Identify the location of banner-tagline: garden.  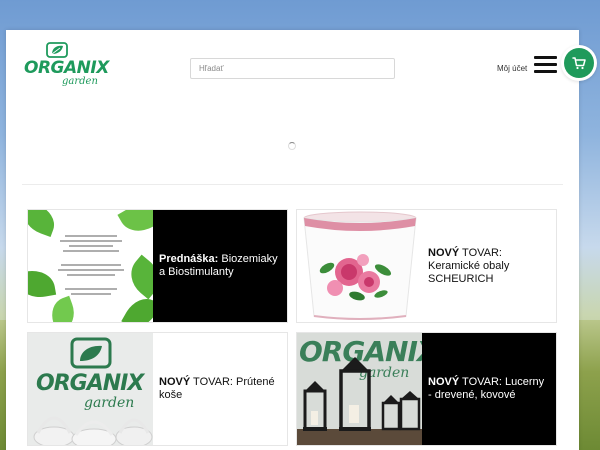
(109, 403).